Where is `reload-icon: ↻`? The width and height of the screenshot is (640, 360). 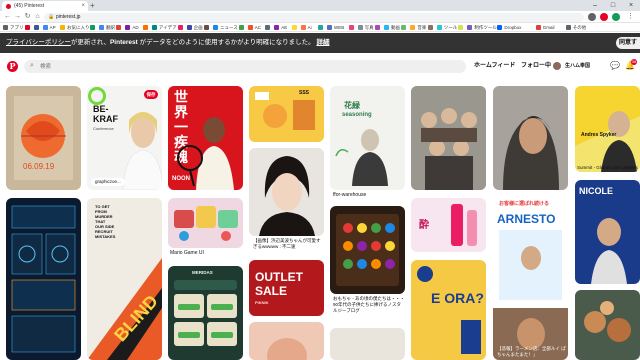
reload-icon: ↻ is located at coordinates (27, 17).